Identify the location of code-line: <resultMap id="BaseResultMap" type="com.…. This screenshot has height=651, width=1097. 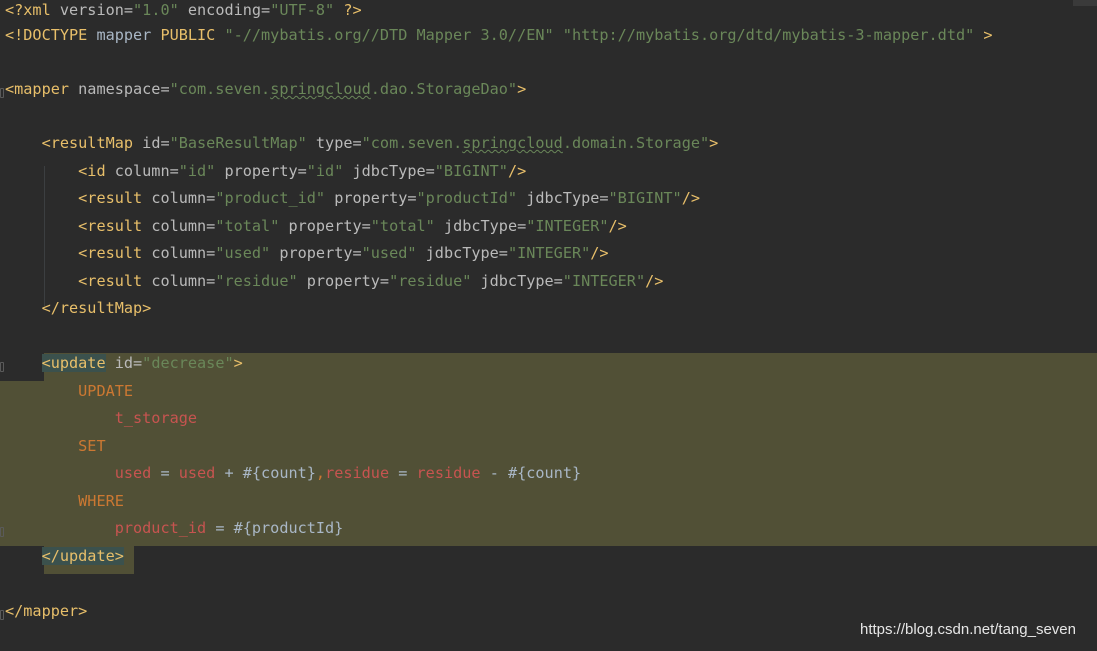
(548, 147).